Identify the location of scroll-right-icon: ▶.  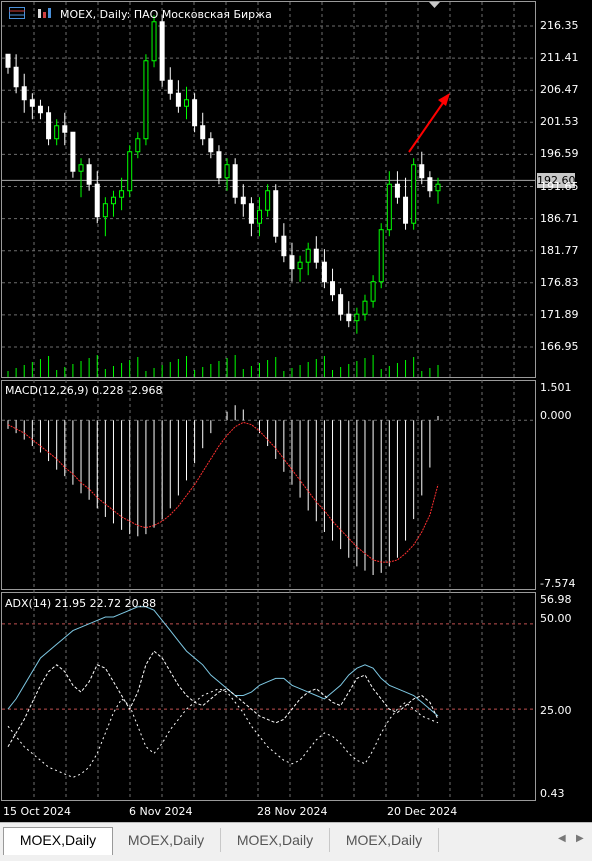
(580, 838).